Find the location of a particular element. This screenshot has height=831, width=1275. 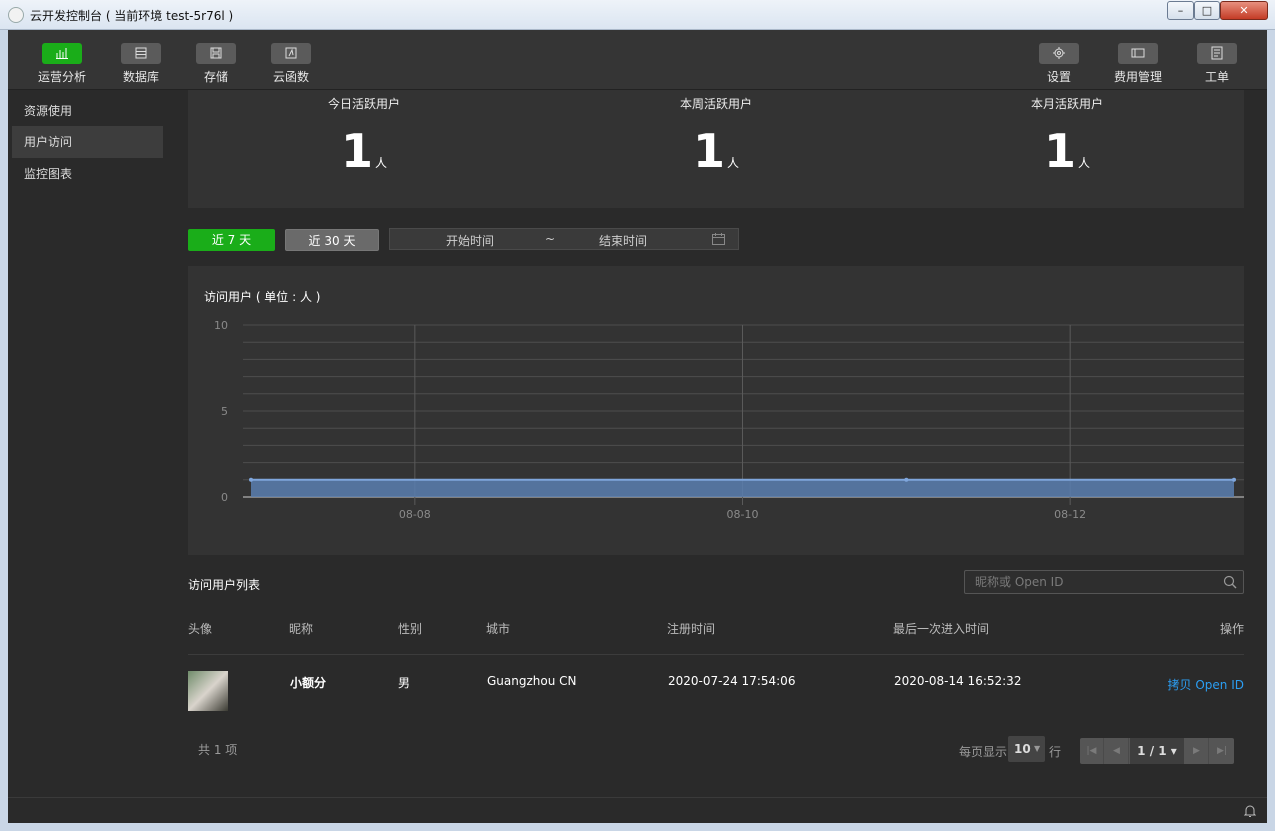

copy-openid-link: 拷贝 Open ID is located at coordinates (1206, 684).